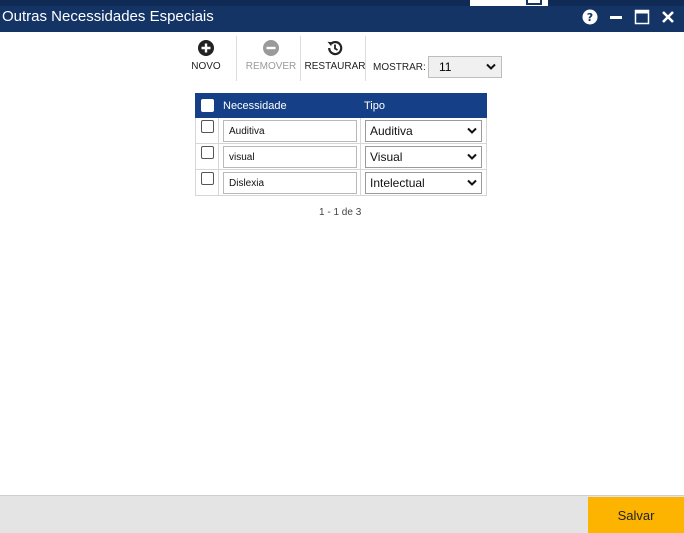 The height and width of the screenshot is (533, 684). I want to click on tipo-select: Auditiva, so click(423, 131).